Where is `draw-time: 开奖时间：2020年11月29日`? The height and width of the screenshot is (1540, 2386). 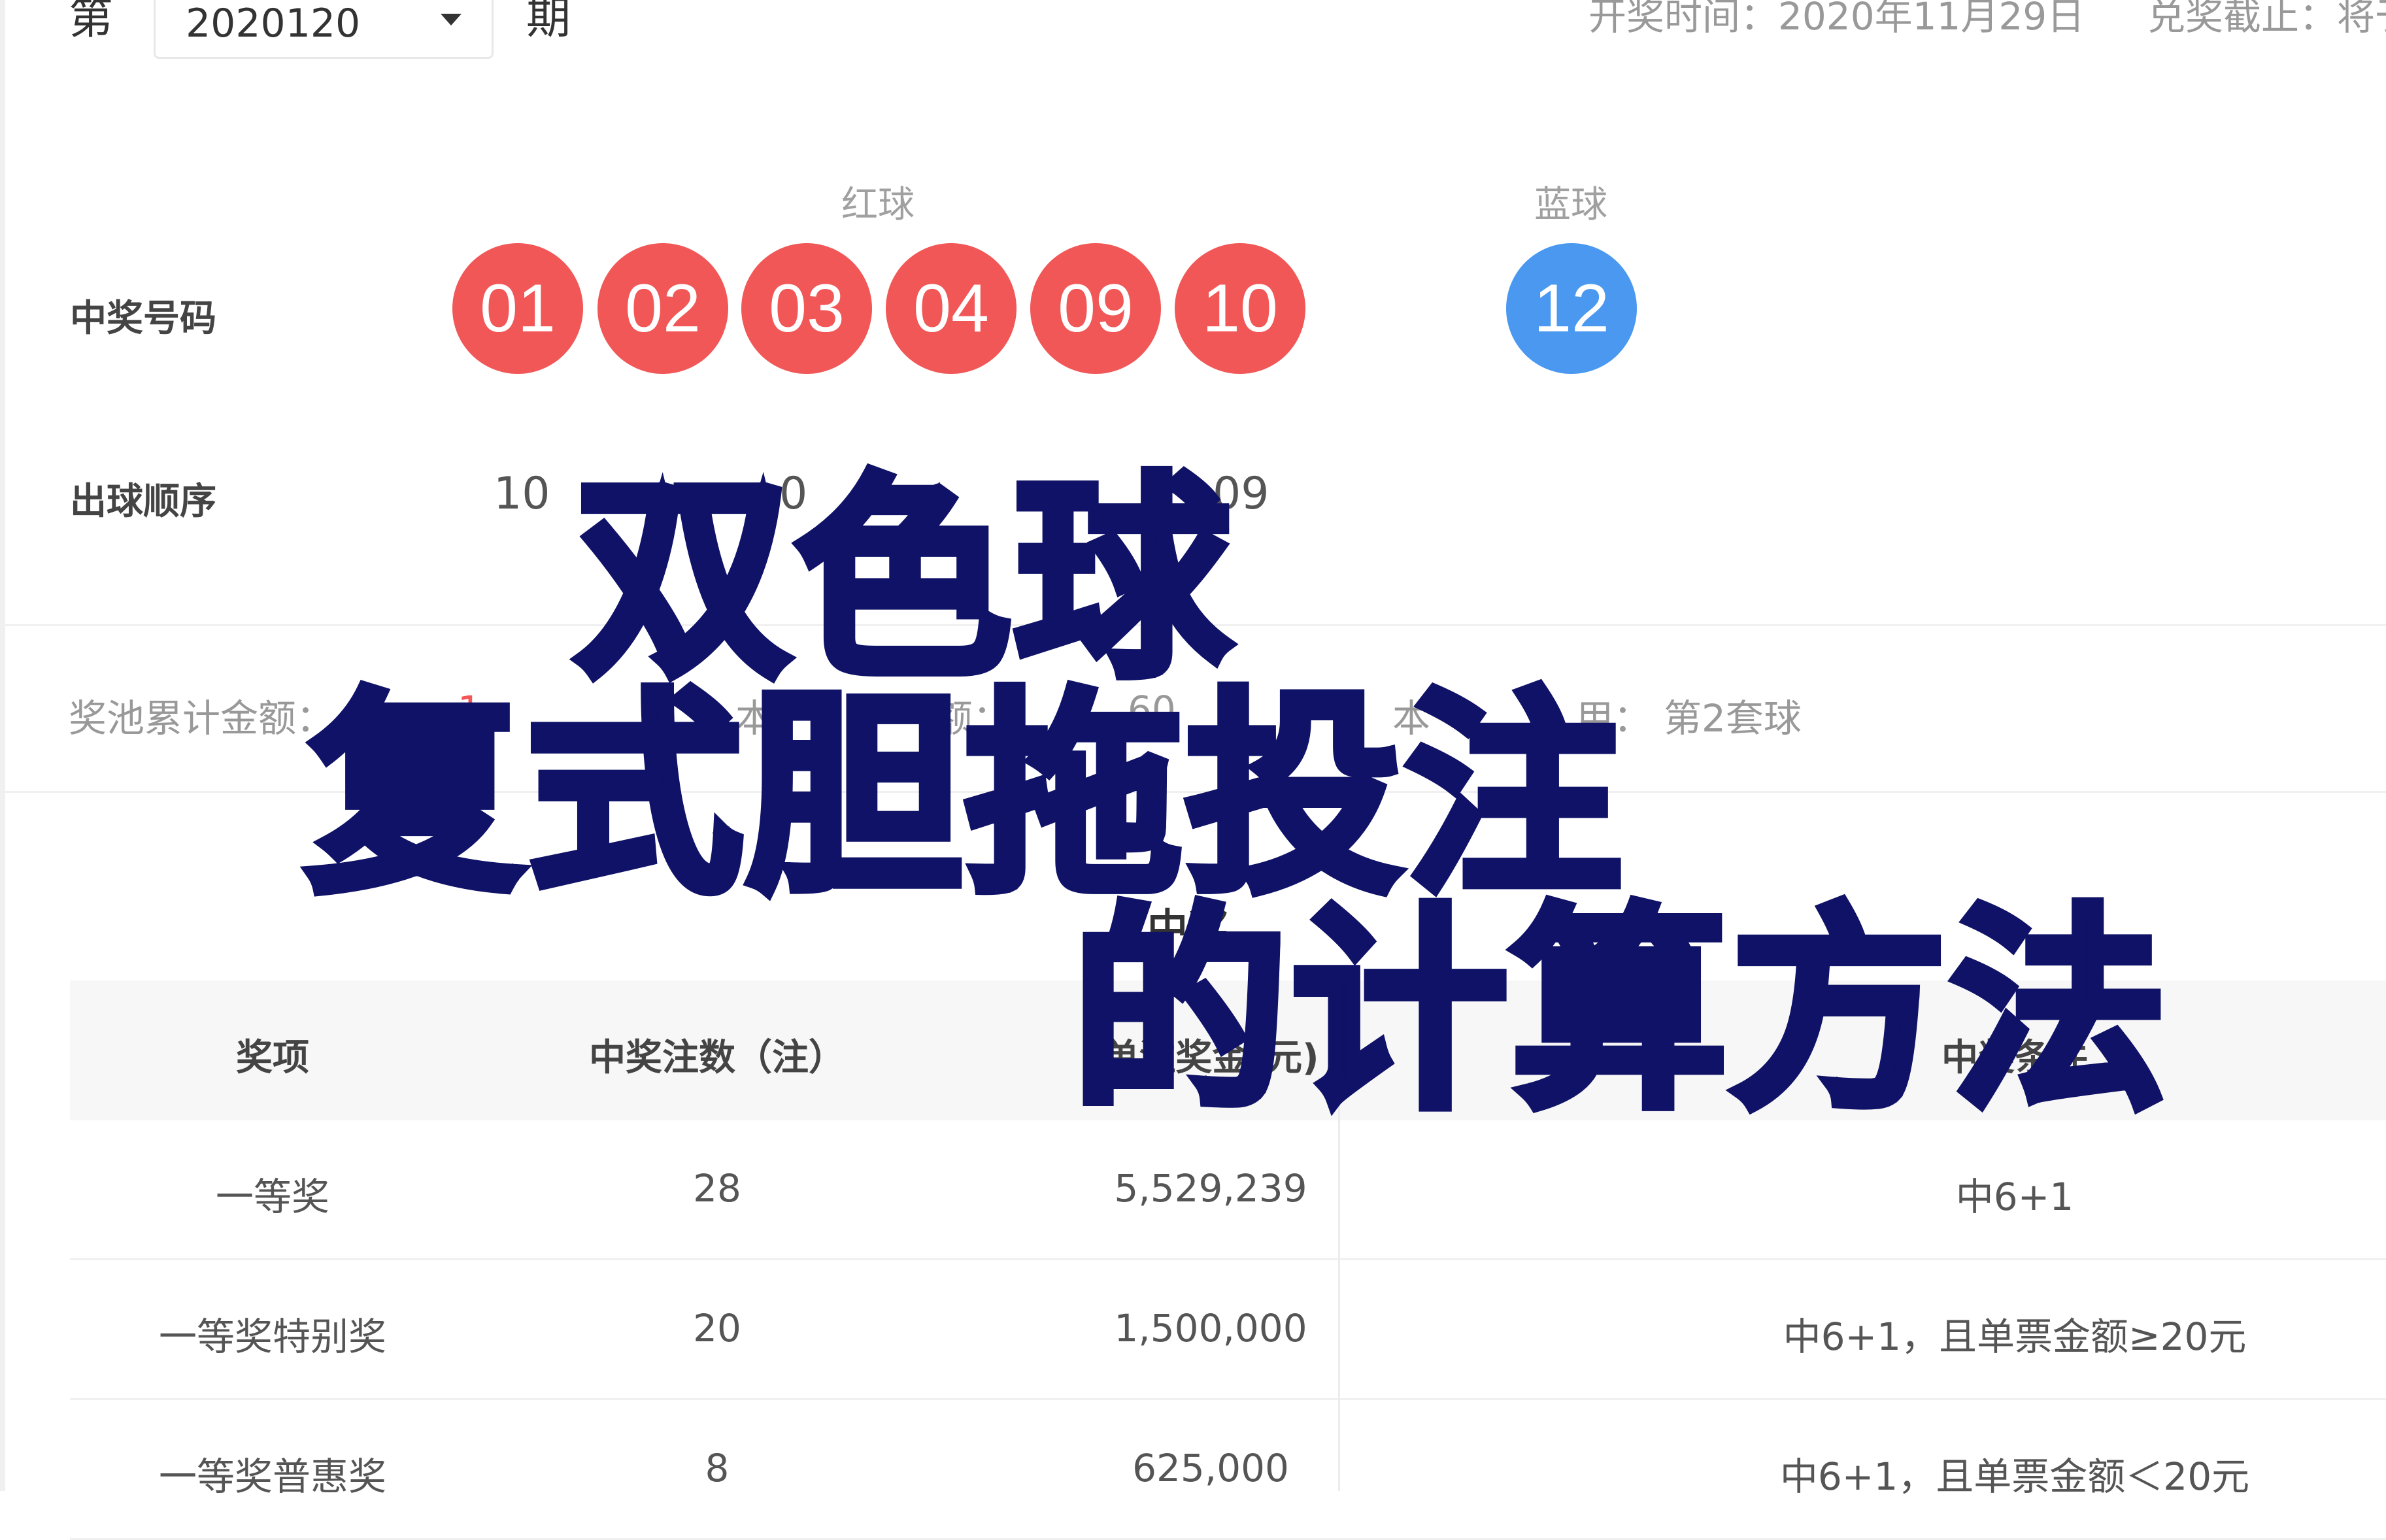 draw-time: 开奖时间：2020年11月29日 is located at coordinates (1836, 19).